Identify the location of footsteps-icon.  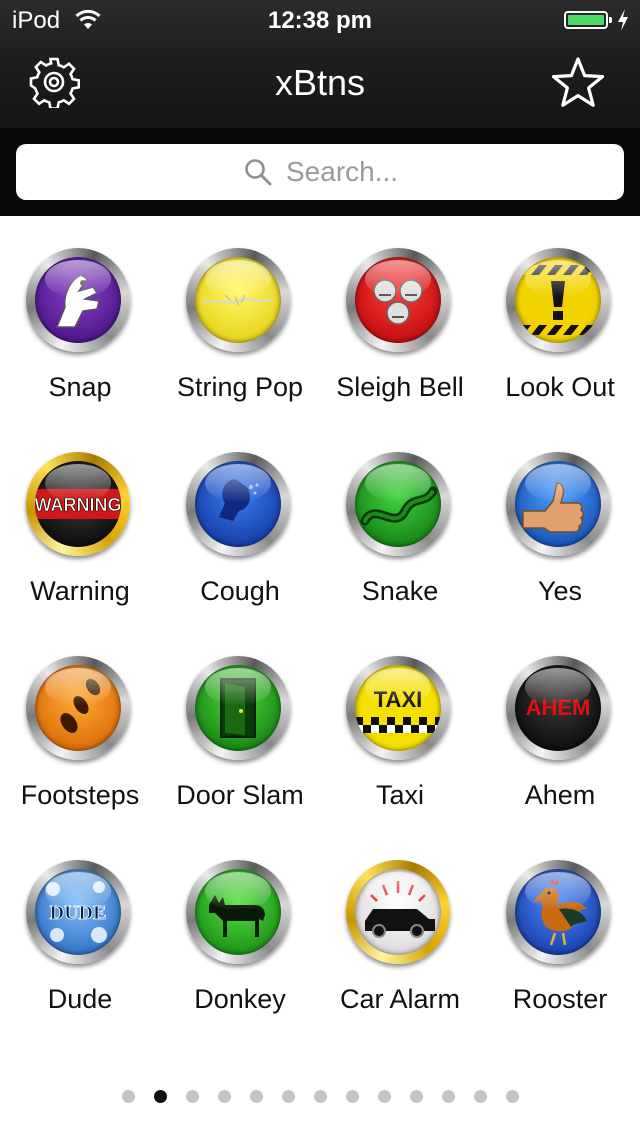
(80, 705).